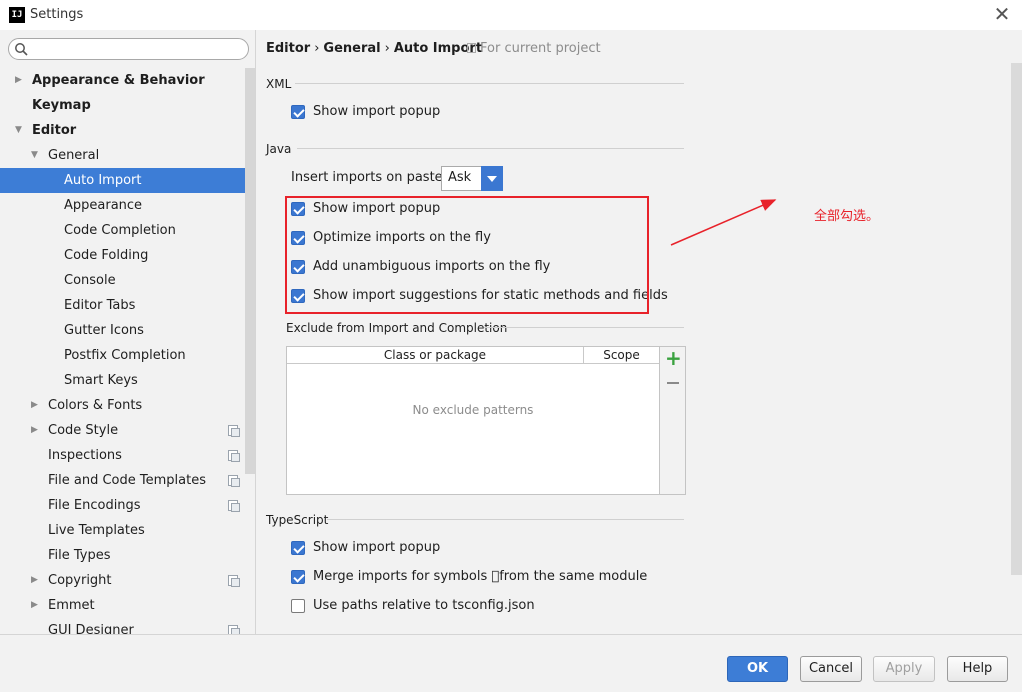 This screenshot has width=1022, height=692. Describe the element at coordinates (127, 580) in the screenshot. I see `tree-item-copyright: ▶ Copyright` at that location.